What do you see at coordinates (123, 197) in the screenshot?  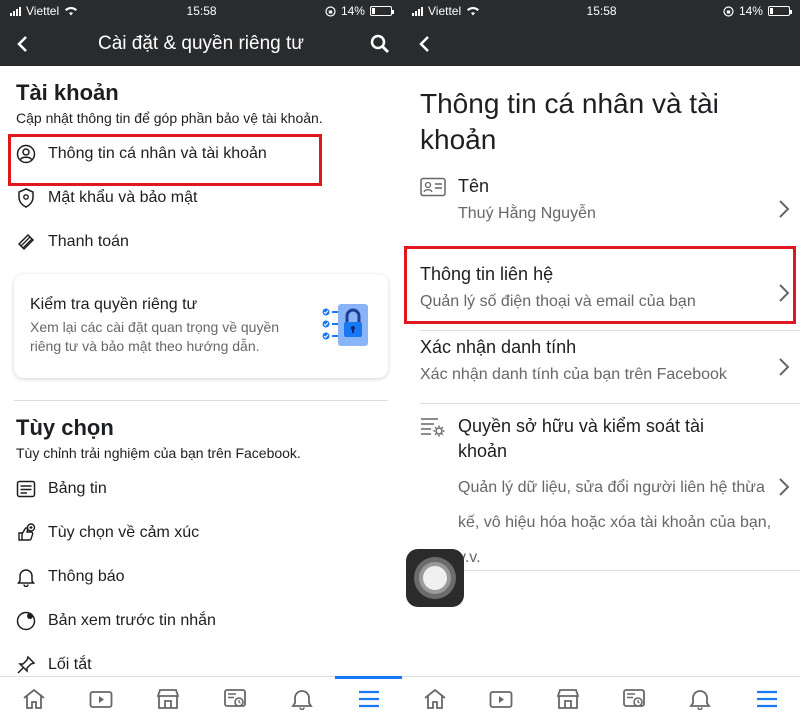 I see `menu-item-label: Mật khẩu và bảo mật` at bounding box center [123, 197].